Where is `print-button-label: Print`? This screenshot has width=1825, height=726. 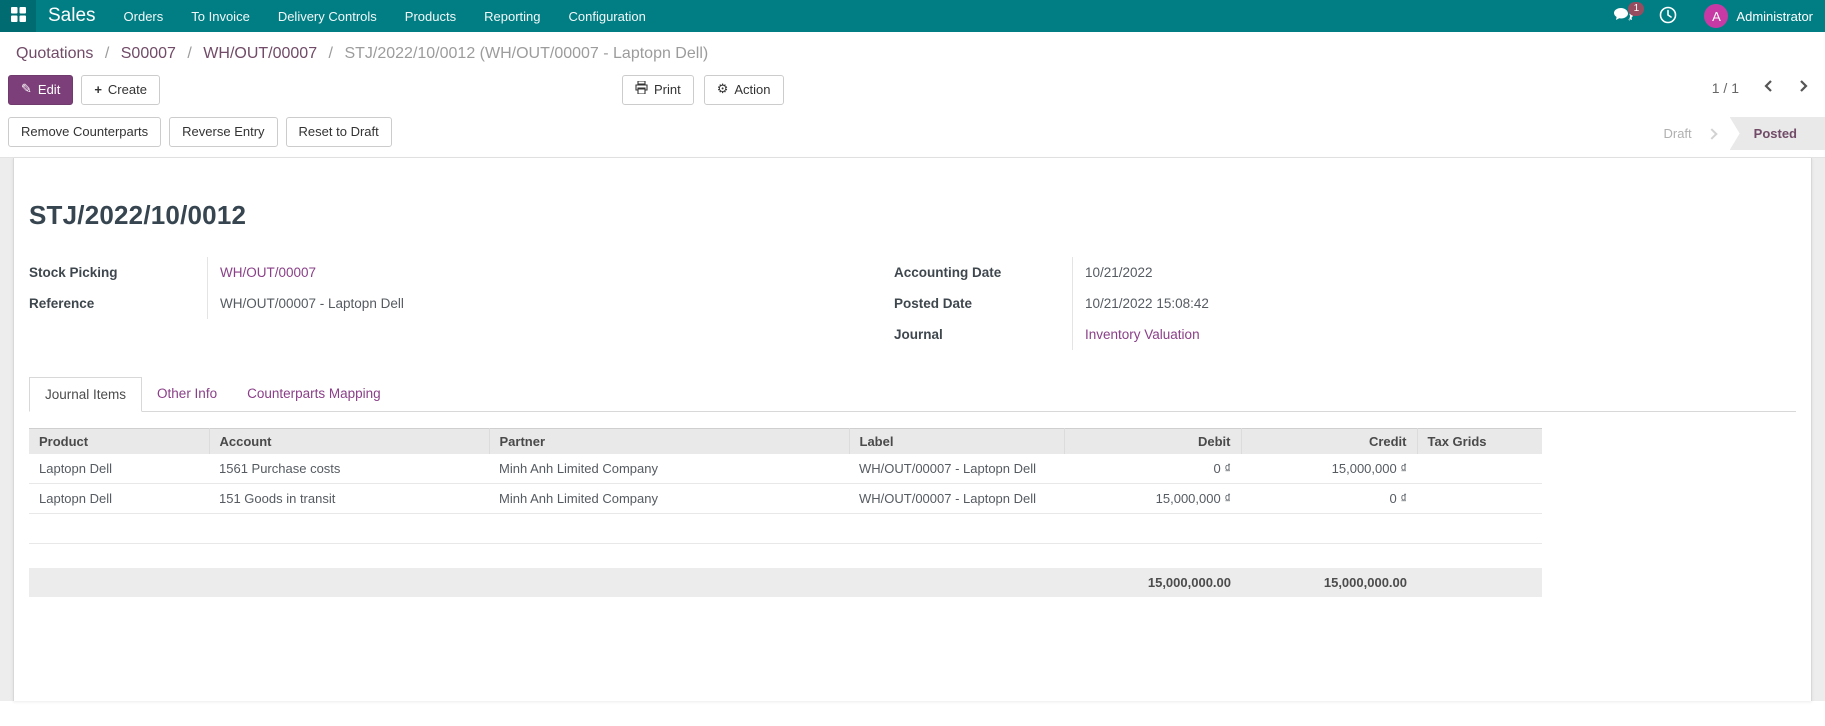 print-button-label: Print is located at coordinates (667, 89).